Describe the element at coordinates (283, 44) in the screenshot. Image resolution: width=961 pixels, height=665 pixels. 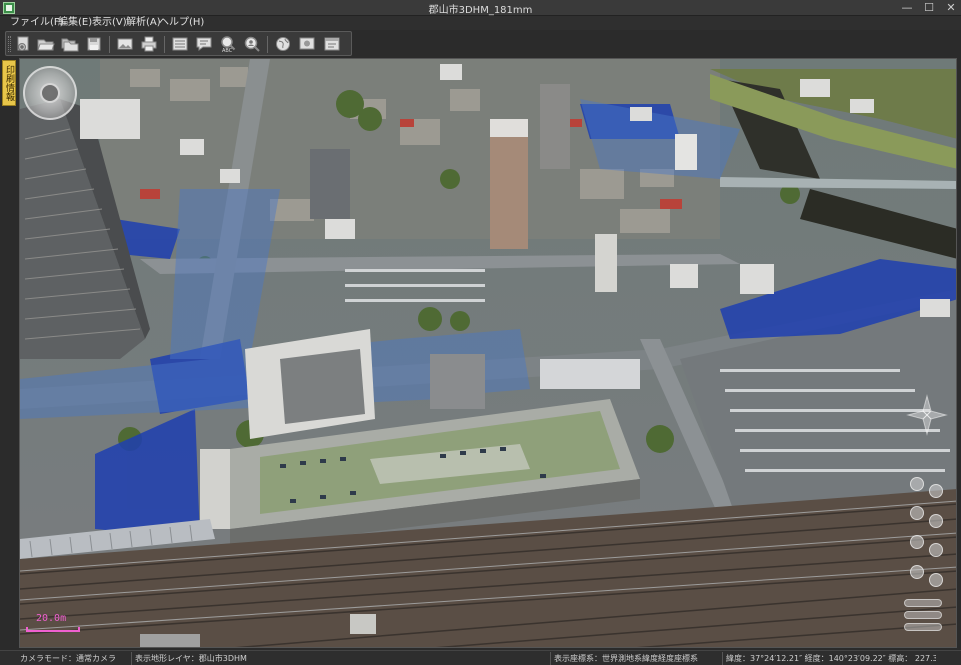
I see `globe-icon` at that location.